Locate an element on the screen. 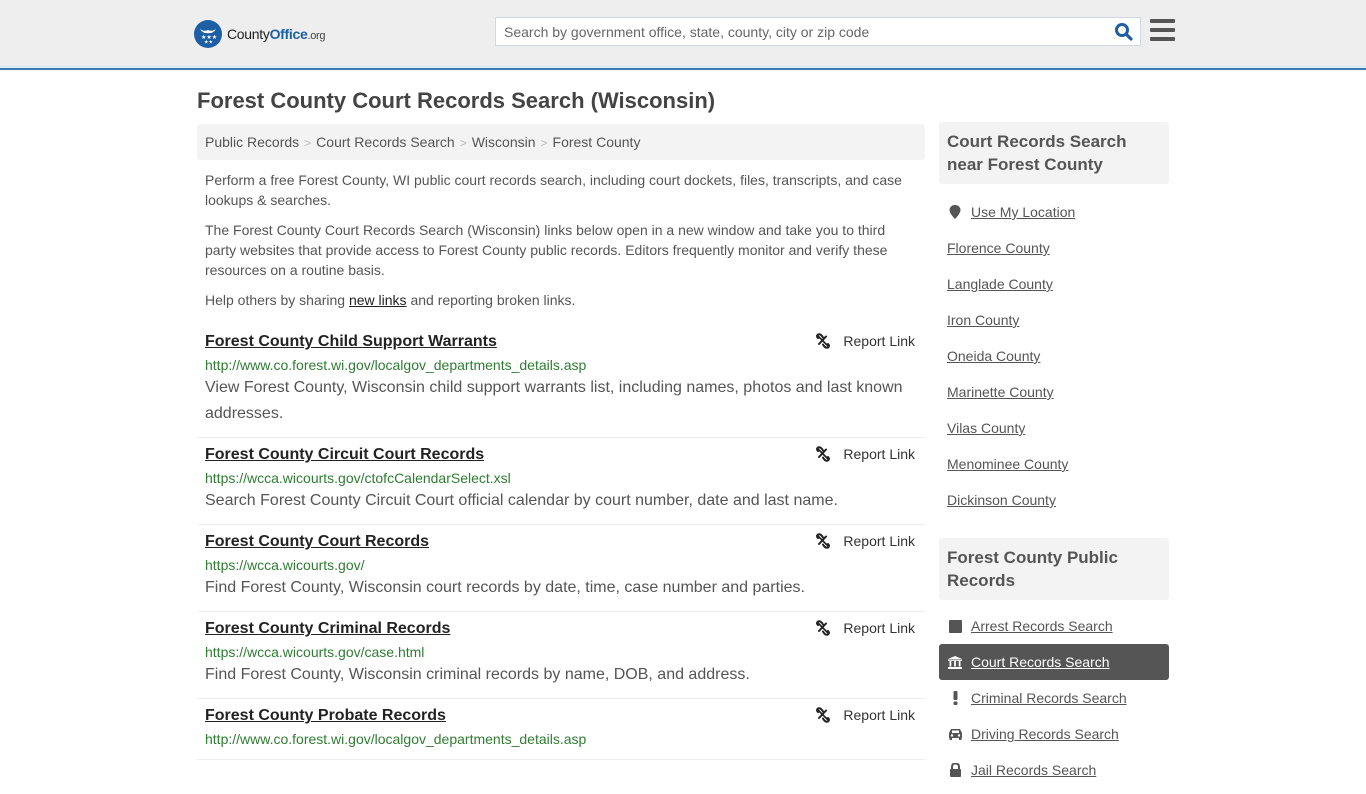 Image resolution: width=1366 pixels, height=794 pixels. arrest-records-link: Arrest Records Search is located at coordinates (1042, 626).